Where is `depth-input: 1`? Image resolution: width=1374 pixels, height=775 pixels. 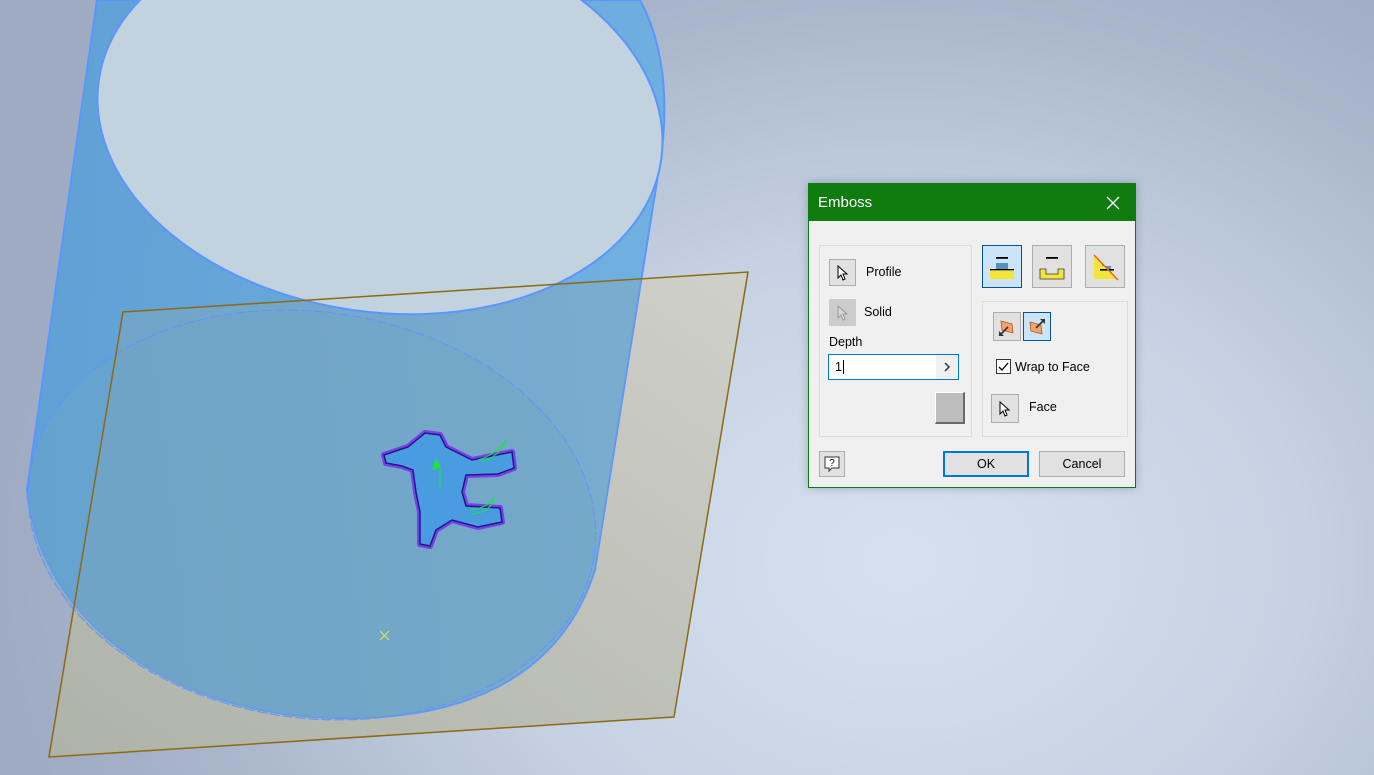
depth-input: 1 is located at coordinates (893, 367).